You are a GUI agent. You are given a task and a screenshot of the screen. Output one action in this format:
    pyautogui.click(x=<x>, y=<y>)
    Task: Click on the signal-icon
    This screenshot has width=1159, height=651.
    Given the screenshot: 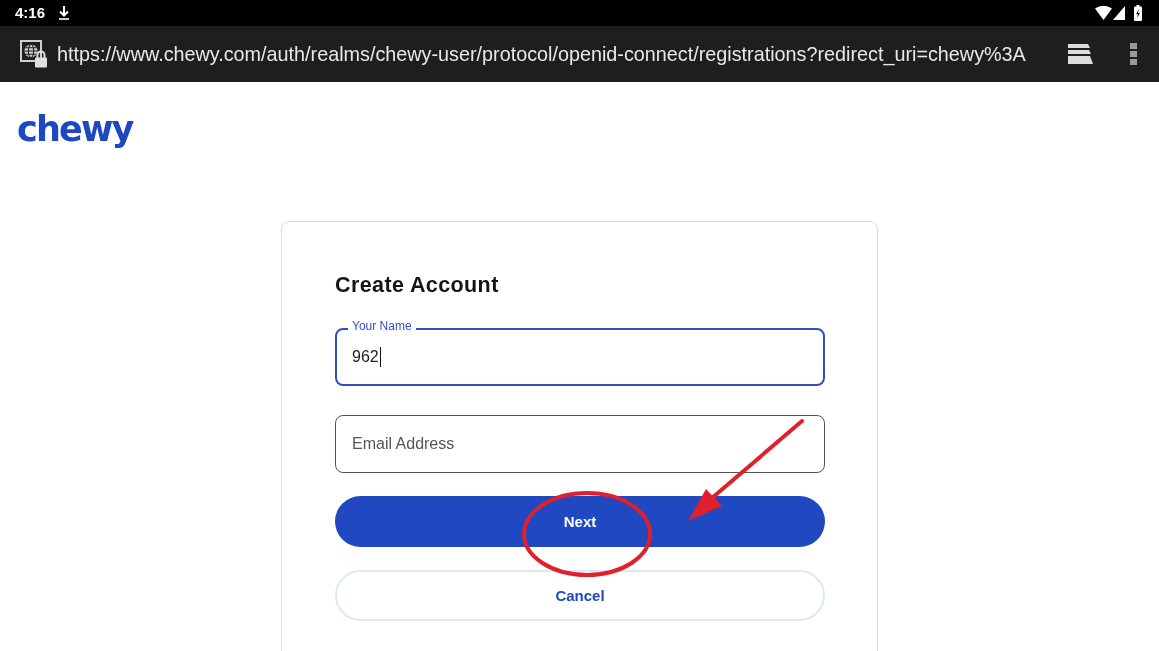 What is the action you would take?
    pyautogui.click(x=1119, y=13)
    